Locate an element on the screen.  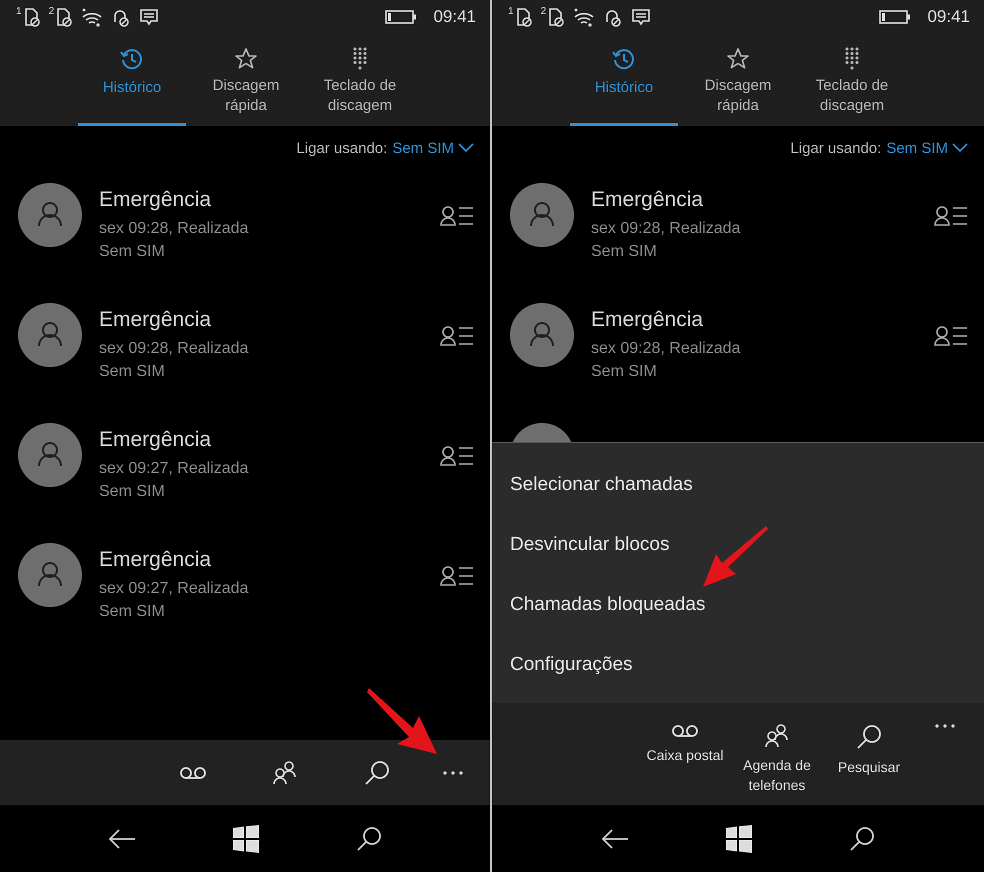
app-bar-label: Caixa postal is located at coordinates (685, 755).